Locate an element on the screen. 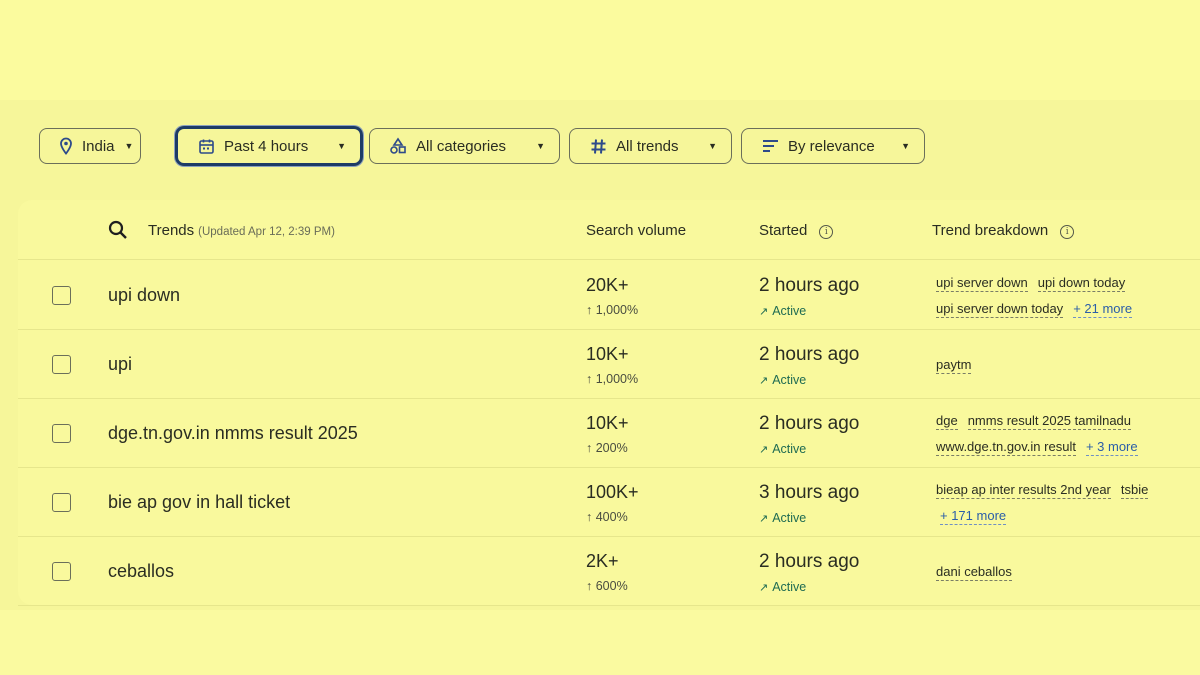 Image resolution: width=1200 pixels, height=675 pixels. breakdown-line: upi server down today + 21 more is located at coordinates (1039, 309).